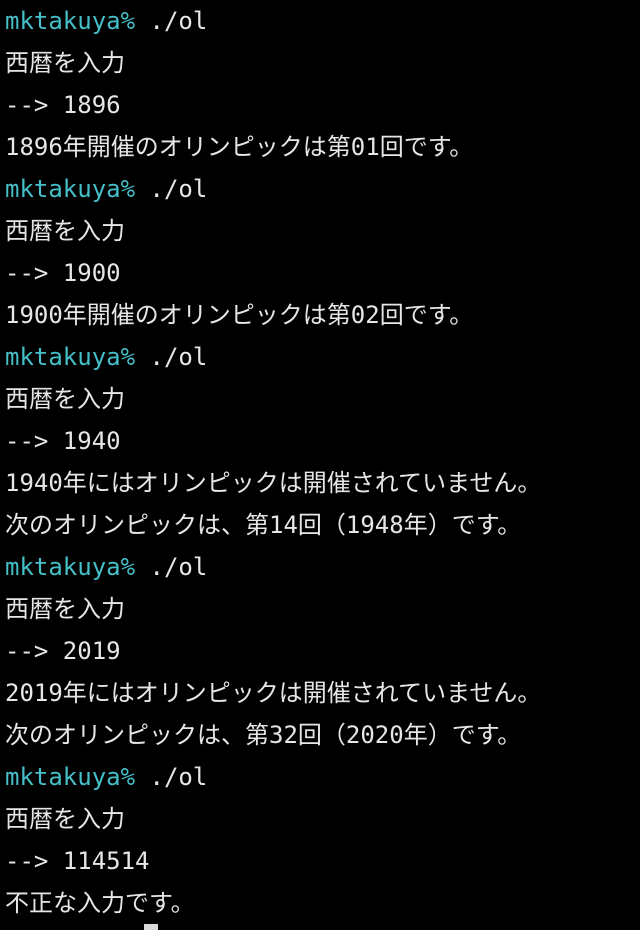 The image size is (640, 930). What do you see at coordinates (273, 483) in the screenshot?
I see `output-line: 1940年にはオリンピックは開催されていません。` at bounding box center [273, 483].